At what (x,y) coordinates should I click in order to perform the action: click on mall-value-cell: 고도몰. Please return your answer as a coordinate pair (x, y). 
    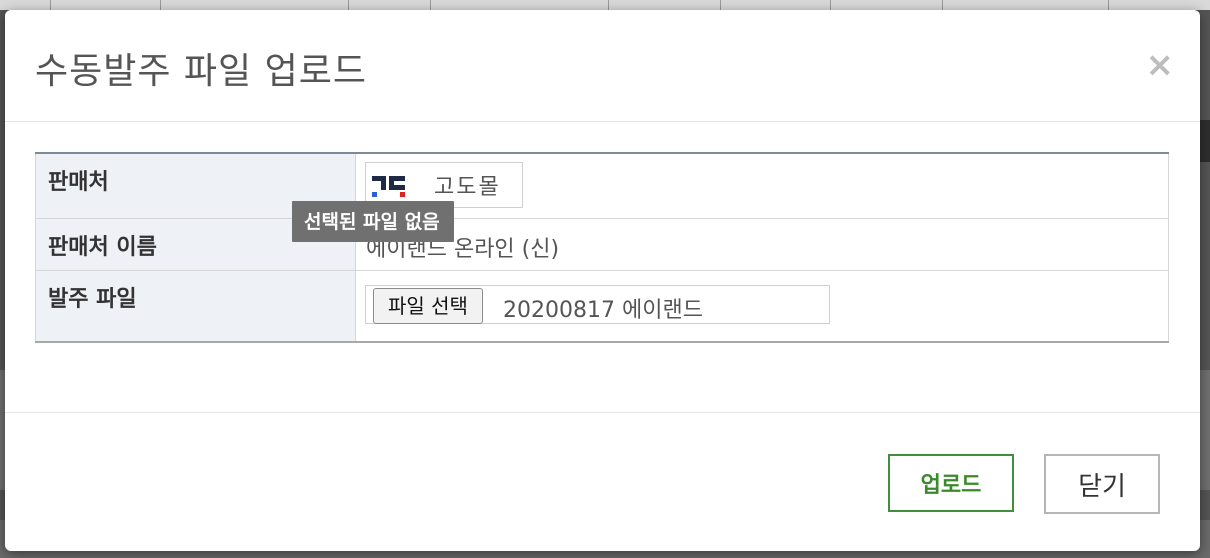
    Looking at the image, I should click on (762, 185).